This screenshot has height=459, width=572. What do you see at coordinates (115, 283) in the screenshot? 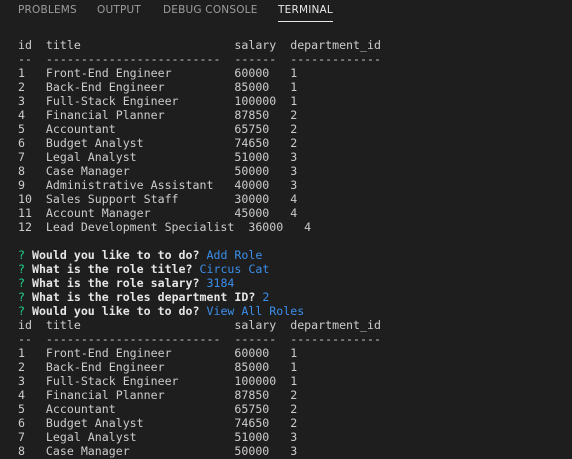
I see `prompt-question: What is the role salary?` at bounding box center [115, 283].